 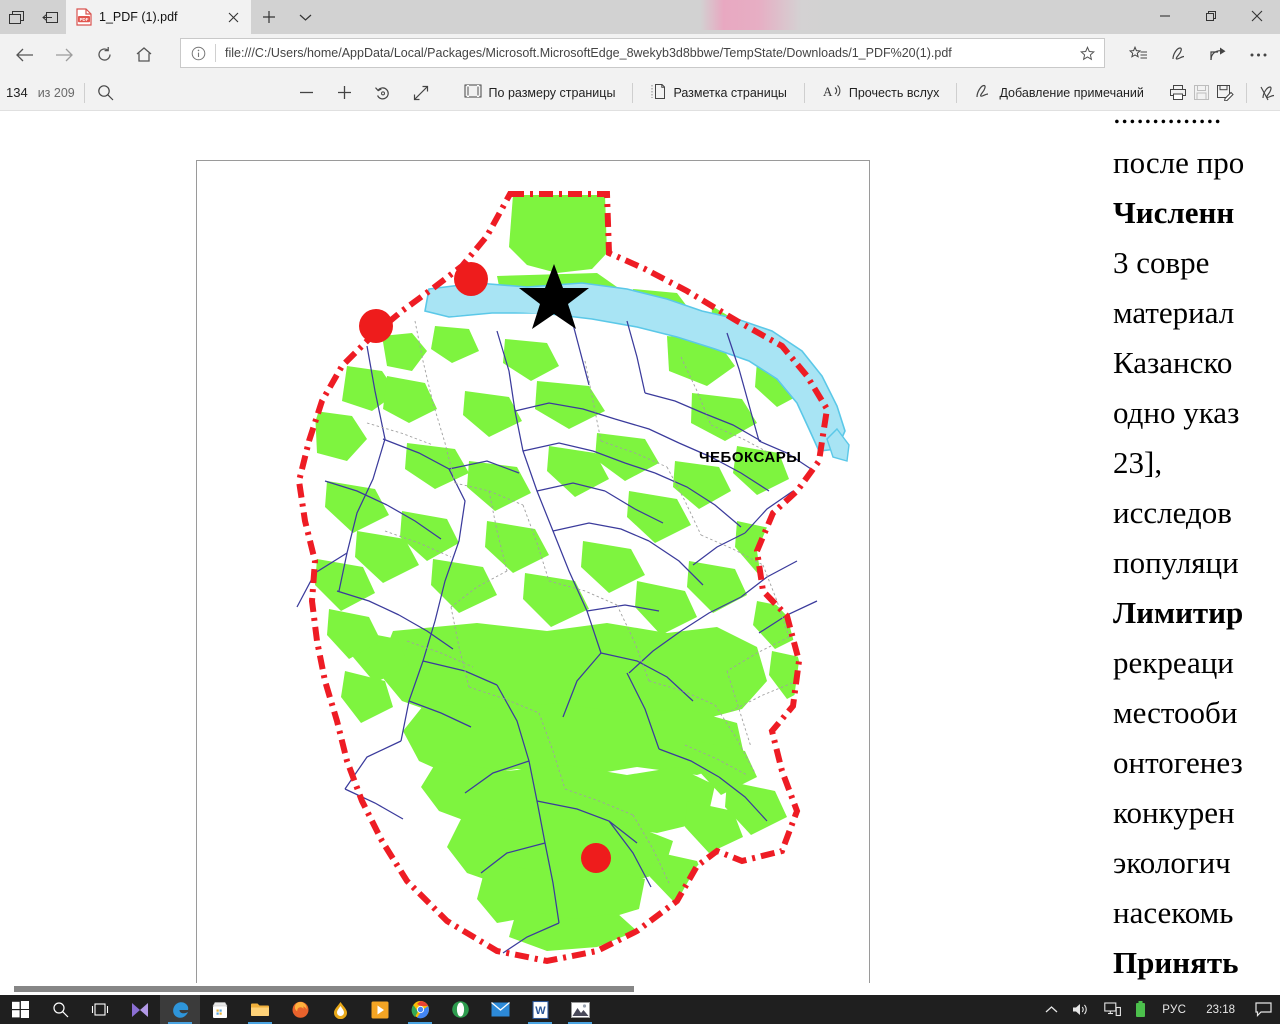 I want to click on window-controls, so click(x=1211, y=16).